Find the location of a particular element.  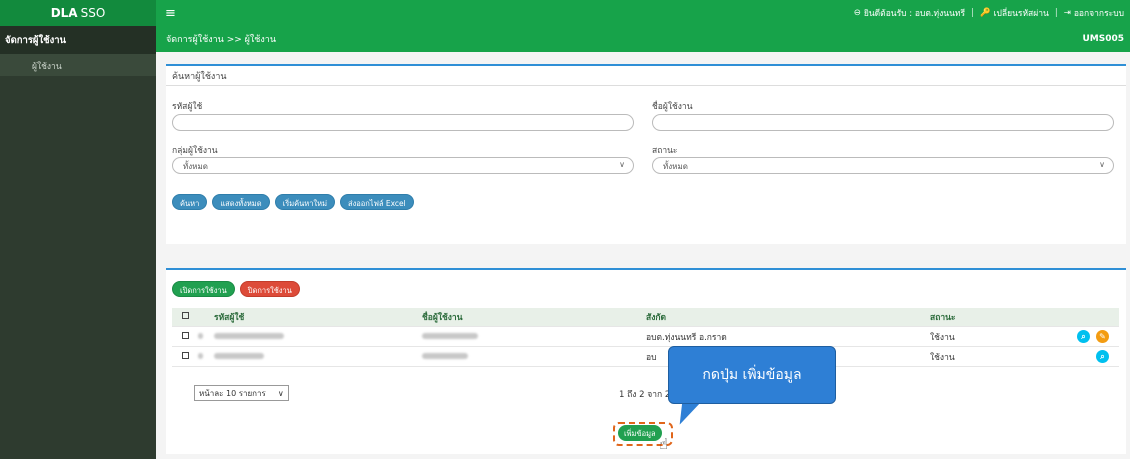

breadcrumb: จัดการผู้ใช้งาน >> ผู้ใช้งาน is located at coordinates (221, 40).